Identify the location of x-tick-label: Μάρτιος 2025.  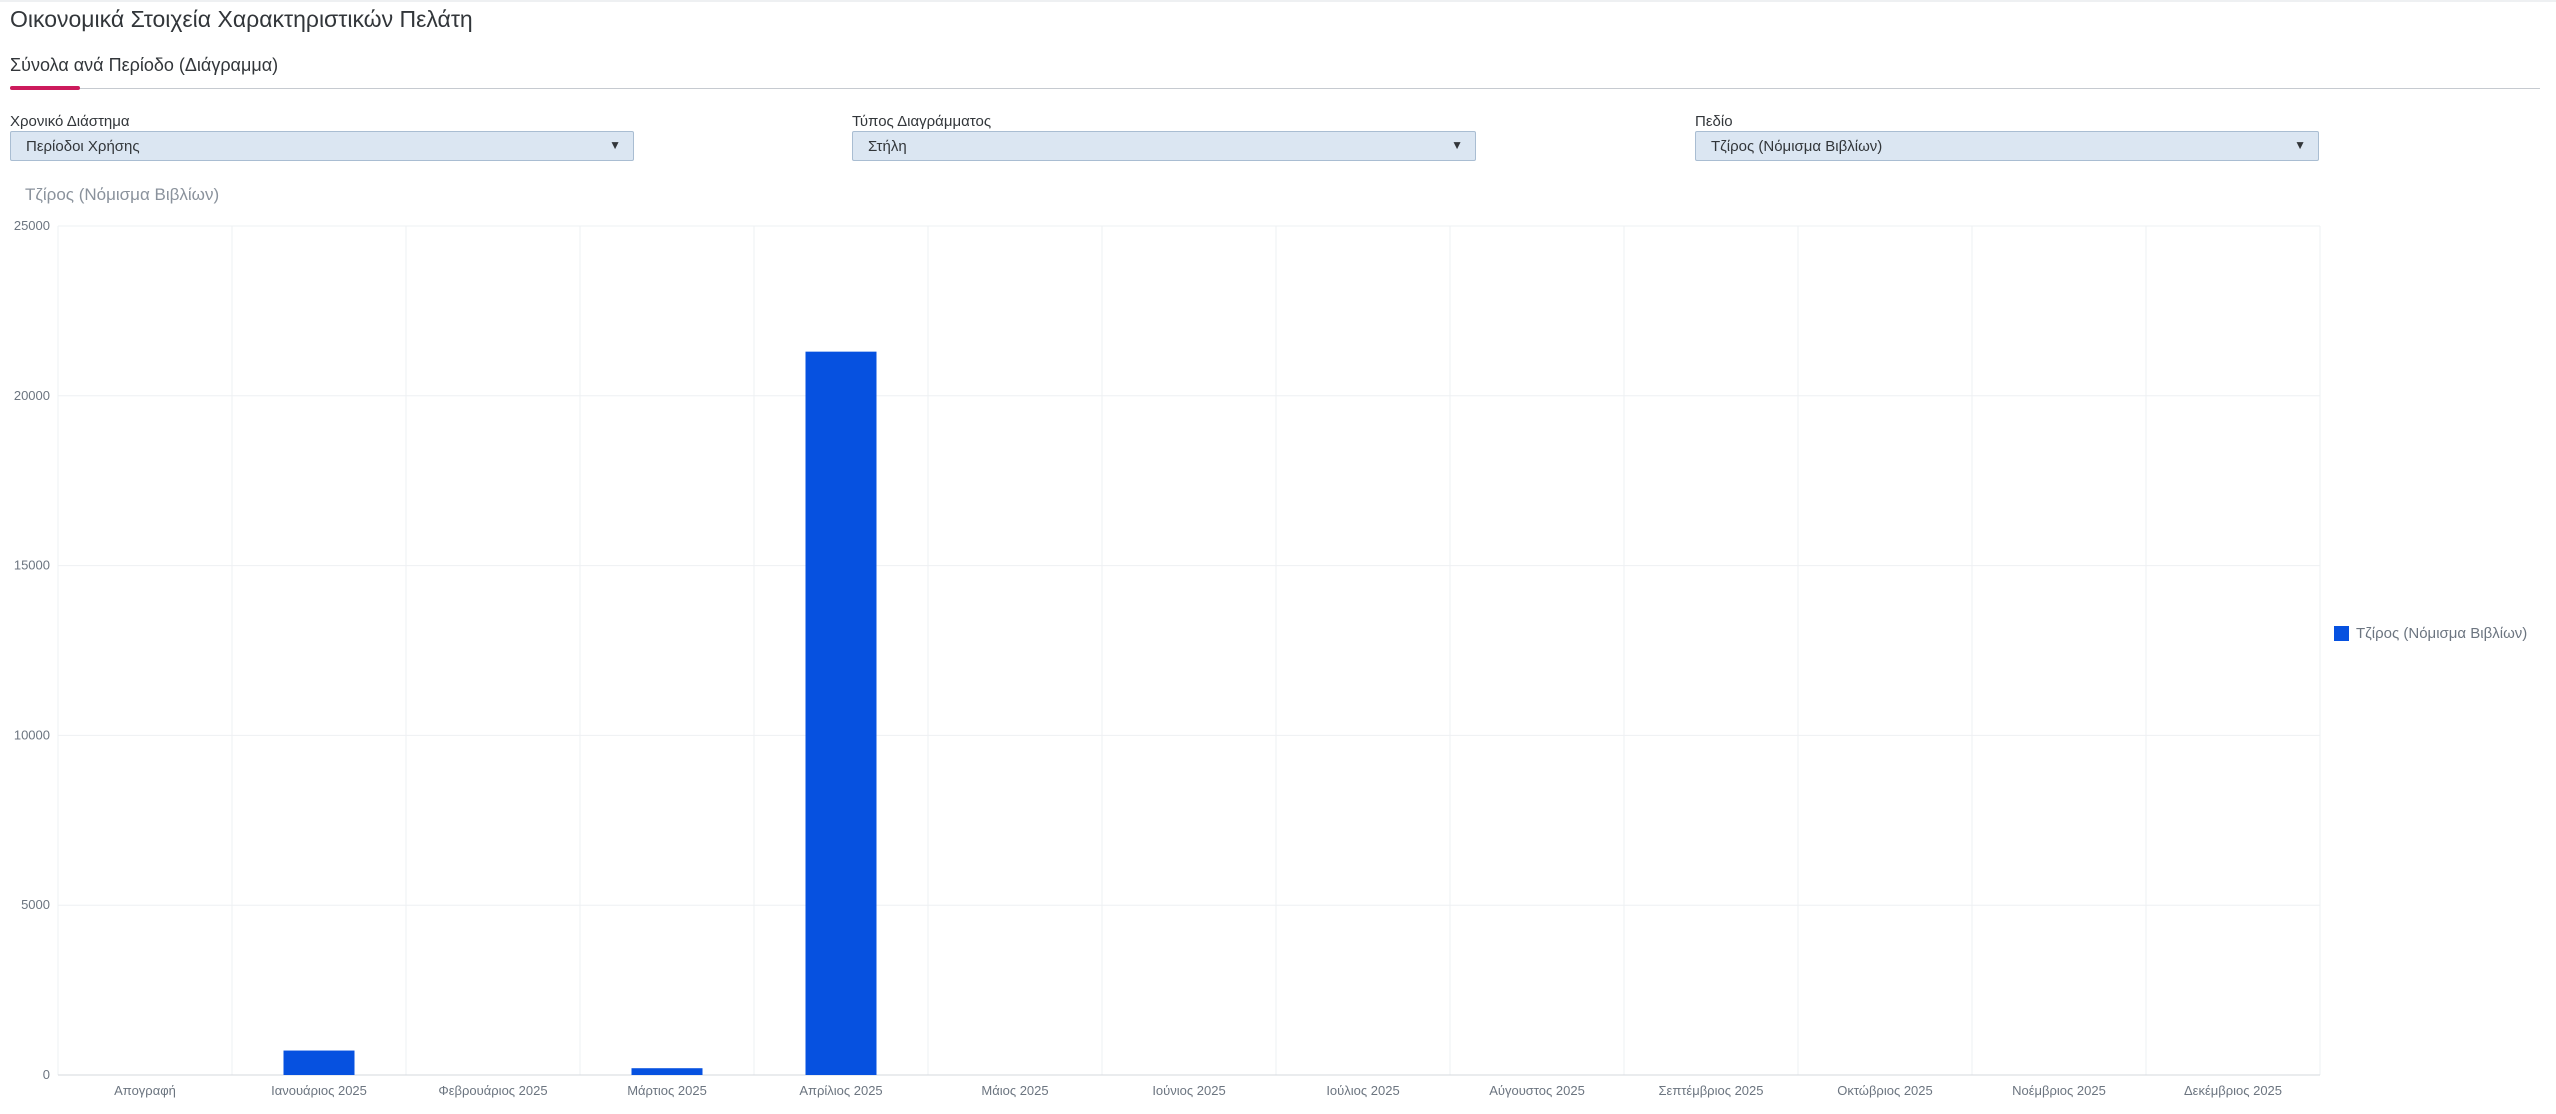
(667, 1090).